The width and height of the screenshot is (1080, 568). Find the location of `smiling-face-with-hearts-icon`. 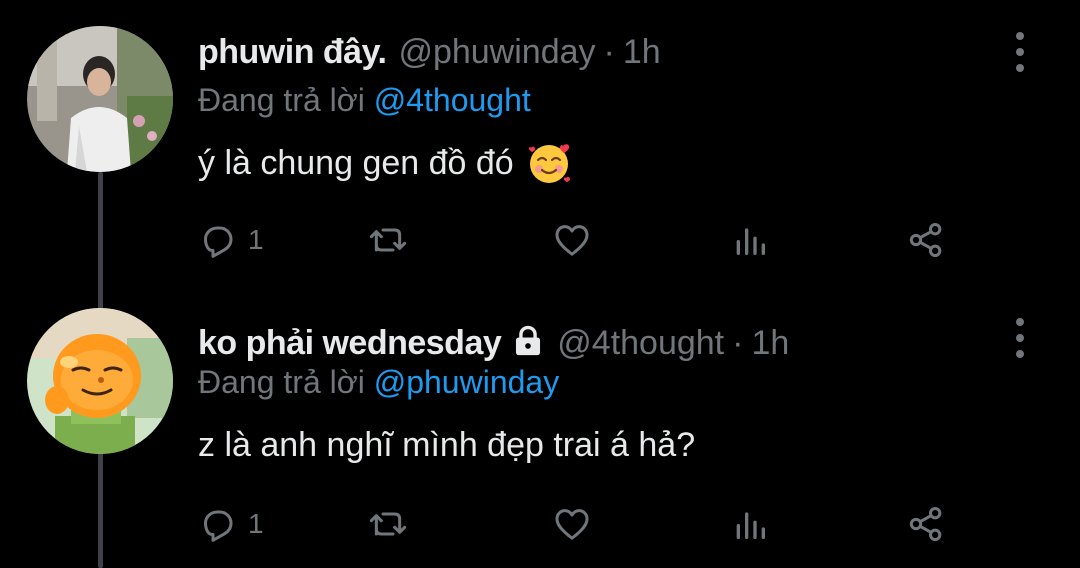

smiling-face-with-hearts-icon is located at coordinates (549, 163).